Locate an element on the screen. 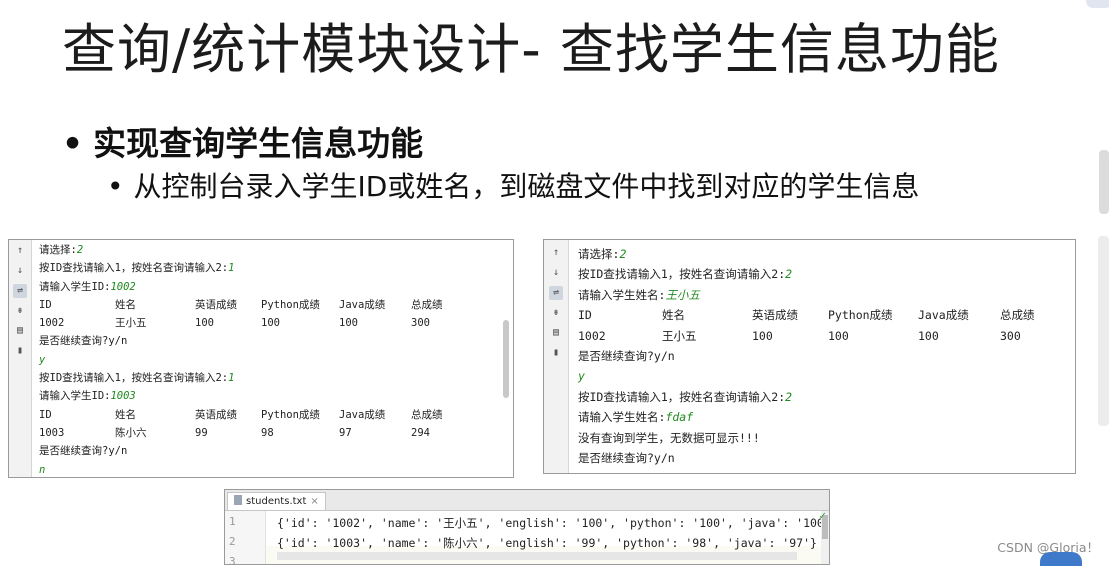  console-table-cell: 98 is located at coordinates (267, 432).